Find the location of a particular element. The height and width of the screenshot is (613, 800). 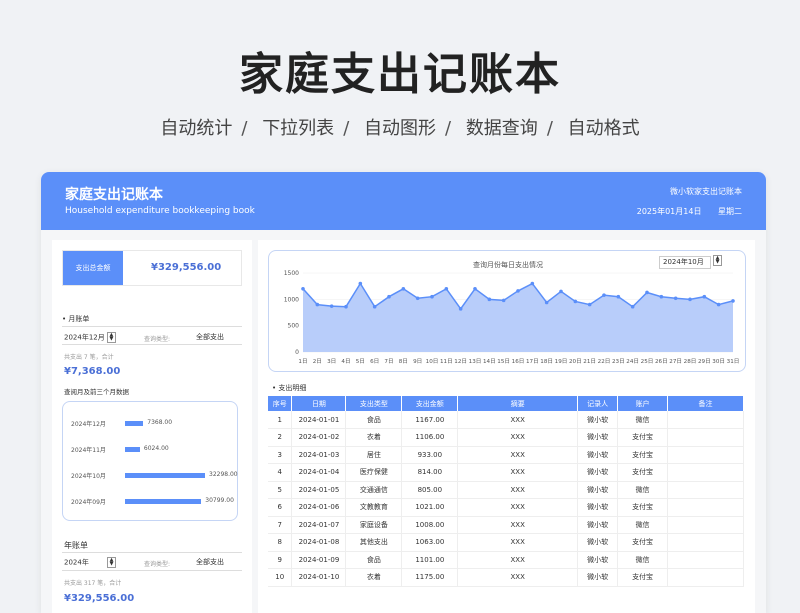

x-tick-label: 19日 is located at coordinates (561, 361).